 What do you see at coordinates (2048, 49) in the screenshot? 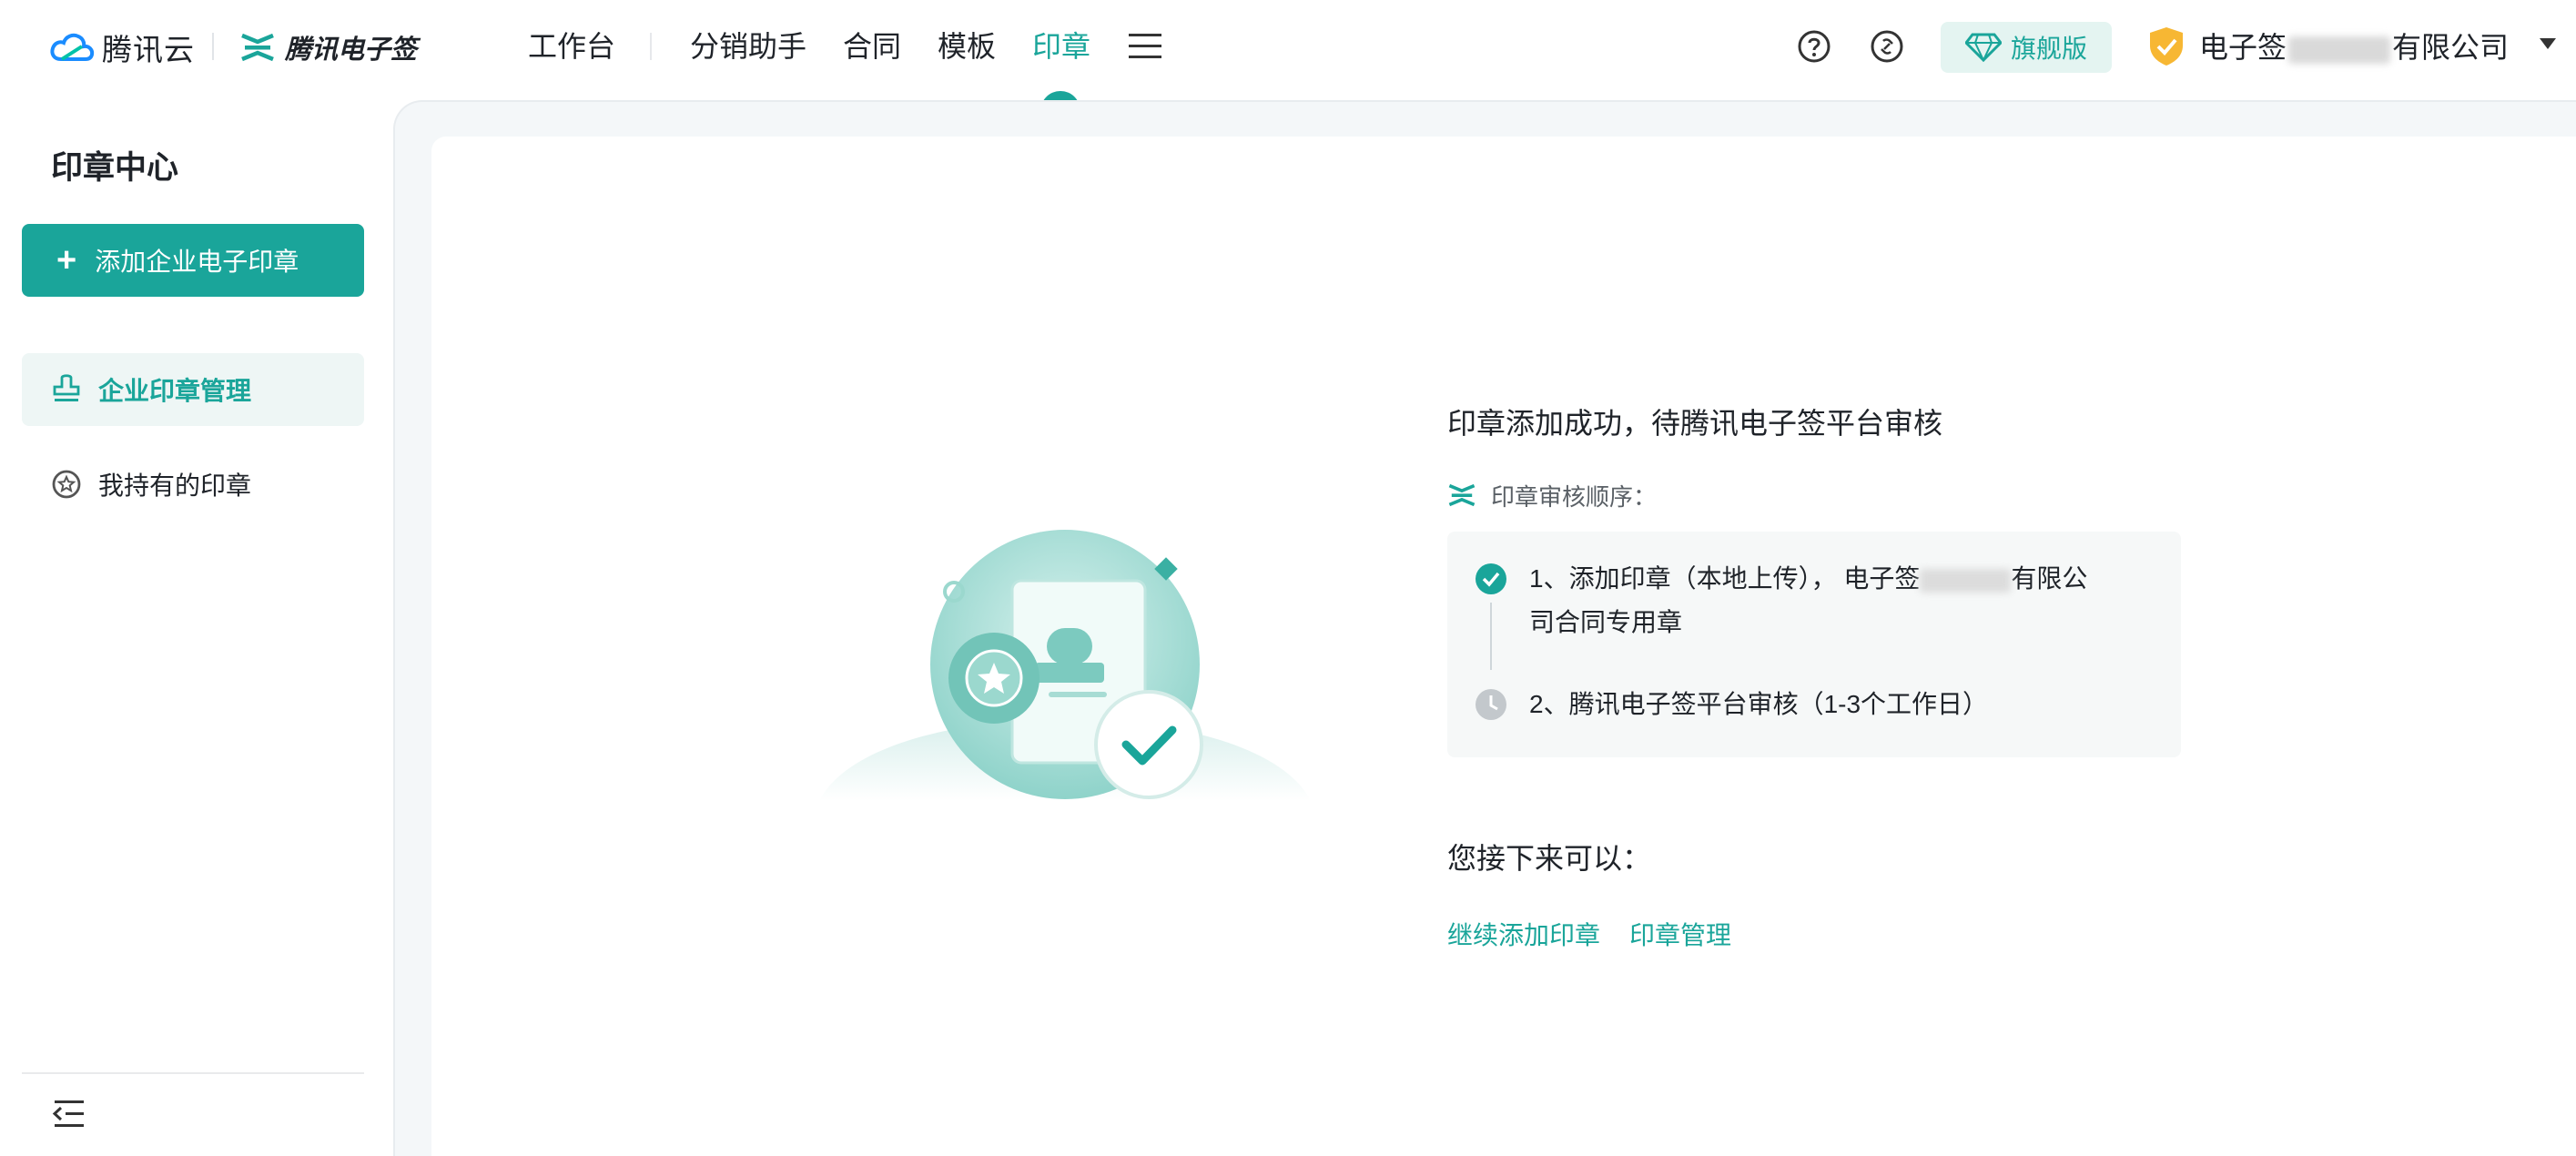
I see `edition-label: 旗舰版` at bounding box center [2048, 49].